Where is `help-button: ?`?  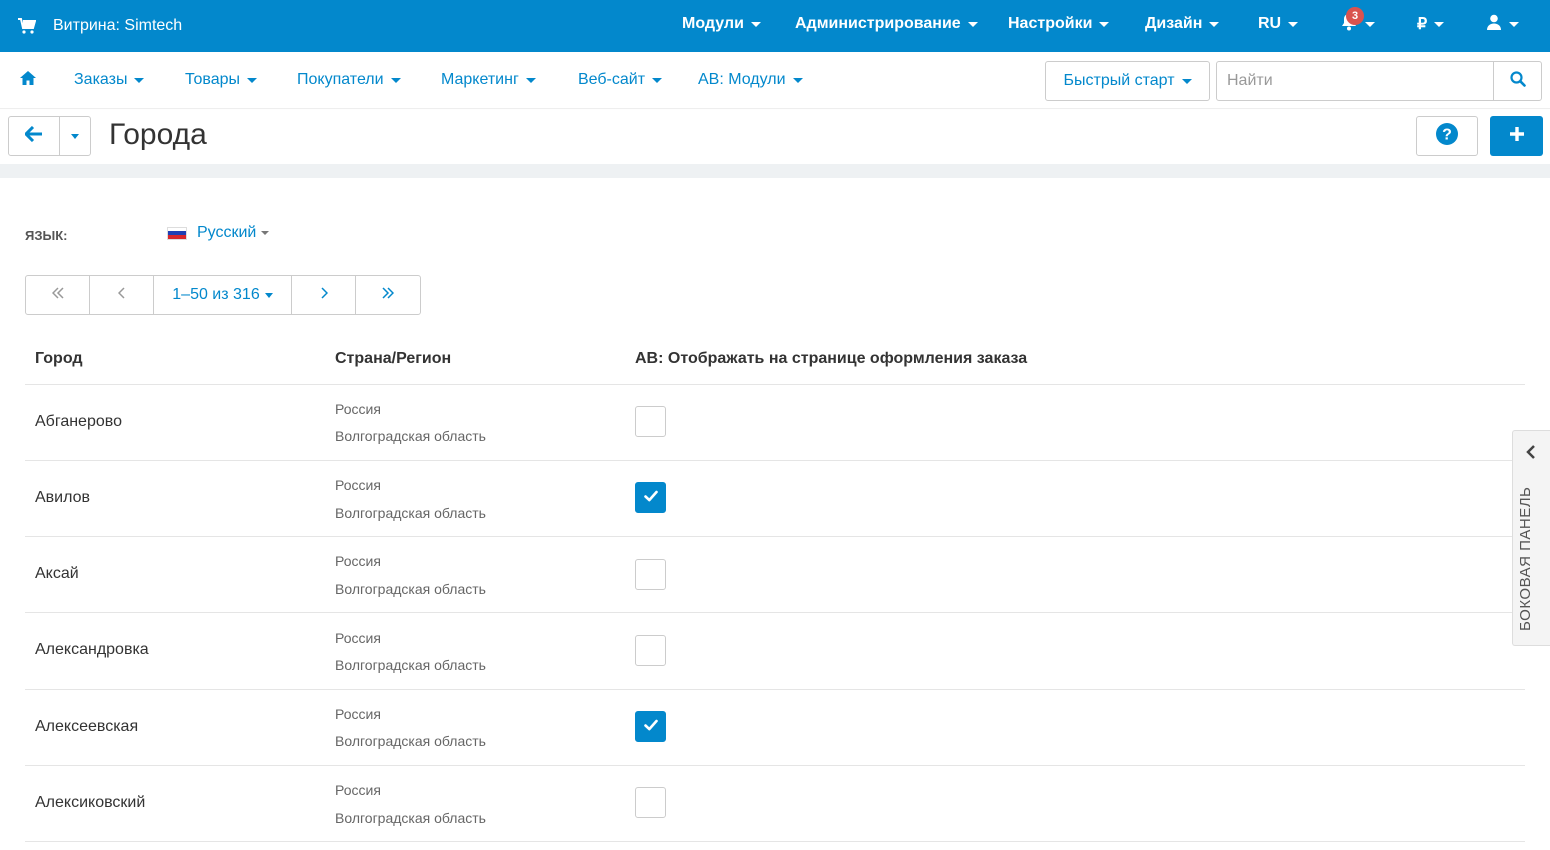
help-button: ? is located at coordinates (1447, 136).